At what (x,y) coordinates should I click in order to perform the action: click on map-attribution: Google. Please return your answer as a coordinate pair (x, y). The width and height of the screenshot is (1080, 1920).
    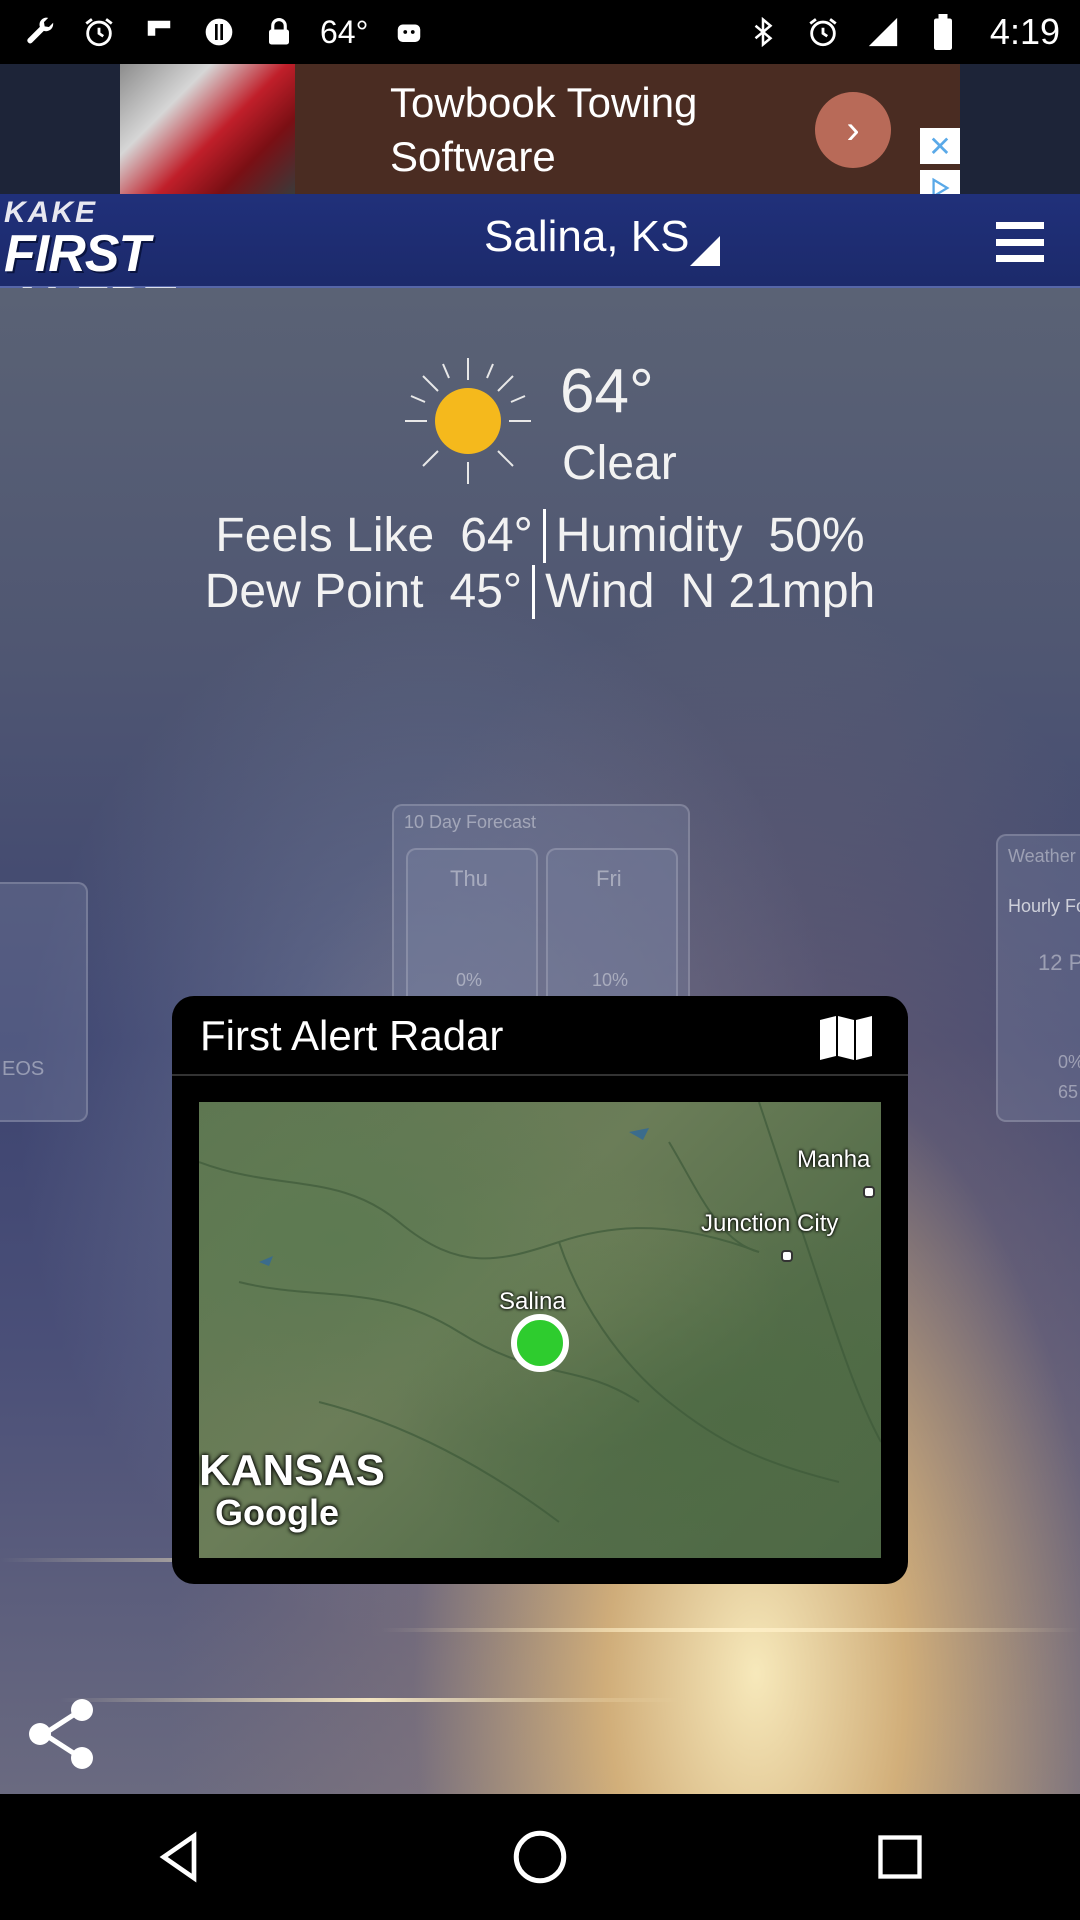
    Looking at the image, I should click on (277, 1512).